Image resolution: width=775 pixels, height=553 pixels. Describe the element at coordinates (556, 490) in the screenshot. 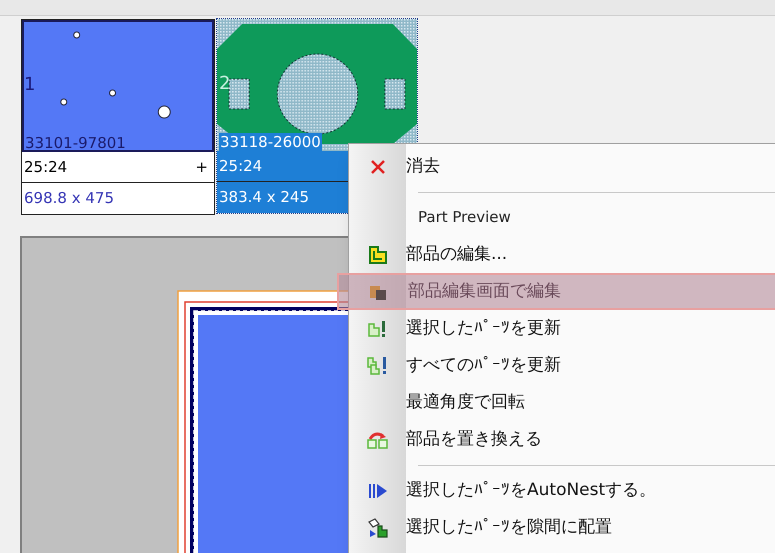

I see `menu-item: 選択したﾊﾟｰﾂをAutoNestする。` at that location.